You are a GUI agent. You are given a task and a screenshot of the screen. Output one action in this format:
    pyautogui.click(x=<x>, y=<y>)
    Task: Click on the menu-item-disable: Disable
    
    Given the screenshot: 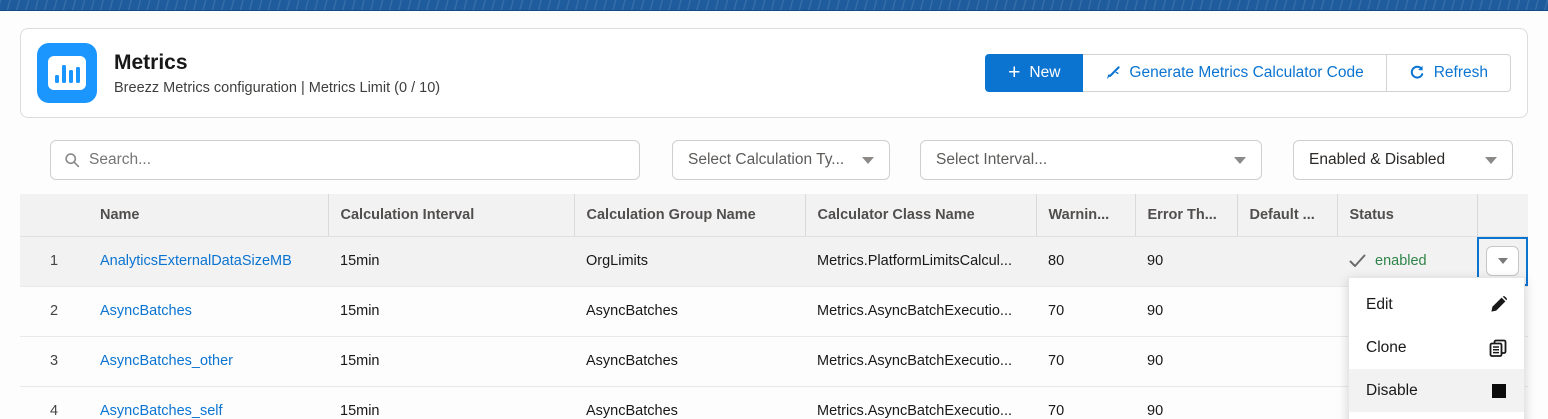 What is the action you would take?
    pyautogui.click(x=1436, y=390)
    